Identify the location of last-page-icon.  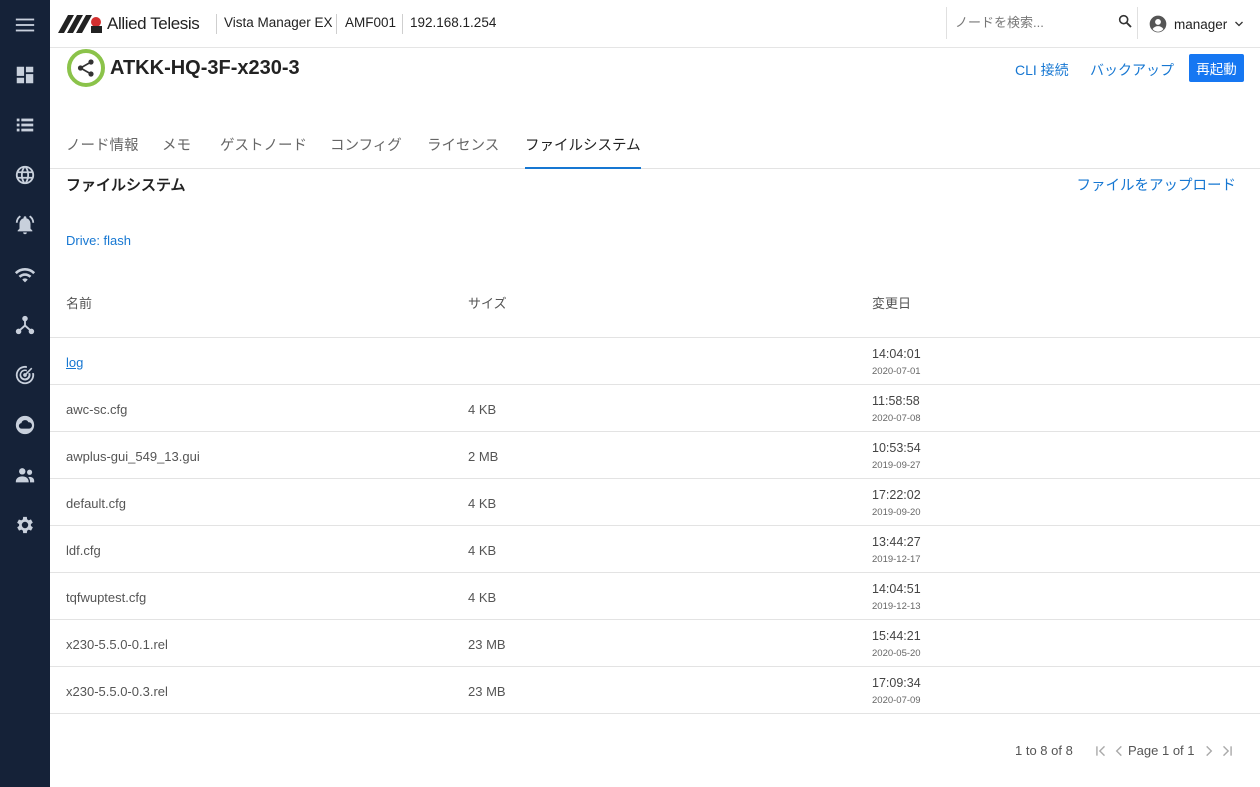
(1227, 751).